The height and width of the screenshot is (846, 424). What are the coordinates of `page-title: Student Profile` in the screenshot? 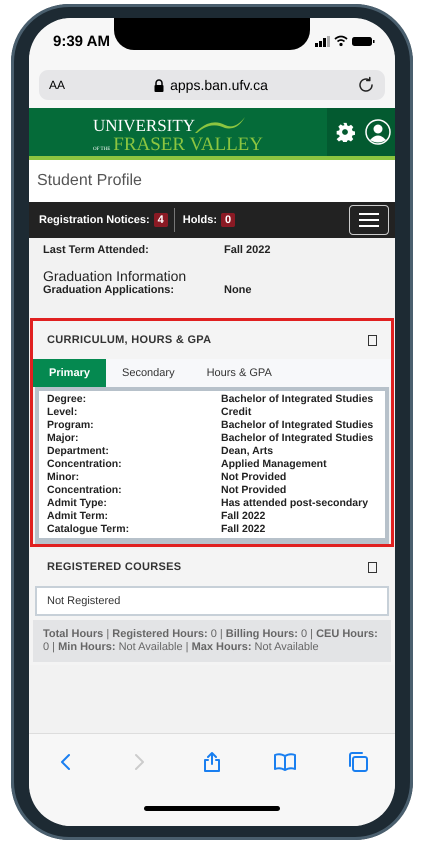 It's located at (89, 181).